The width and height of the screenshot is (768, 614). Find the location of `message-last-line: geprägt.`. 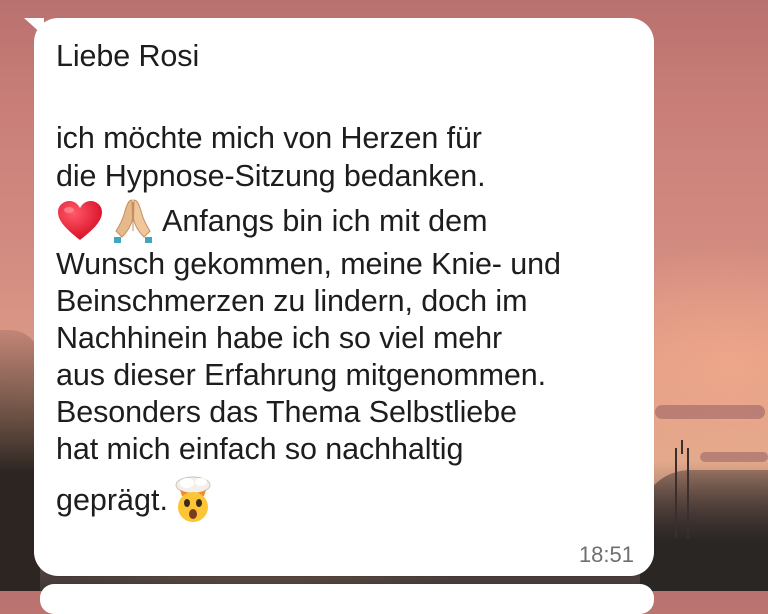

message-last-line: geprägt. is located at coordinates (343, 500).